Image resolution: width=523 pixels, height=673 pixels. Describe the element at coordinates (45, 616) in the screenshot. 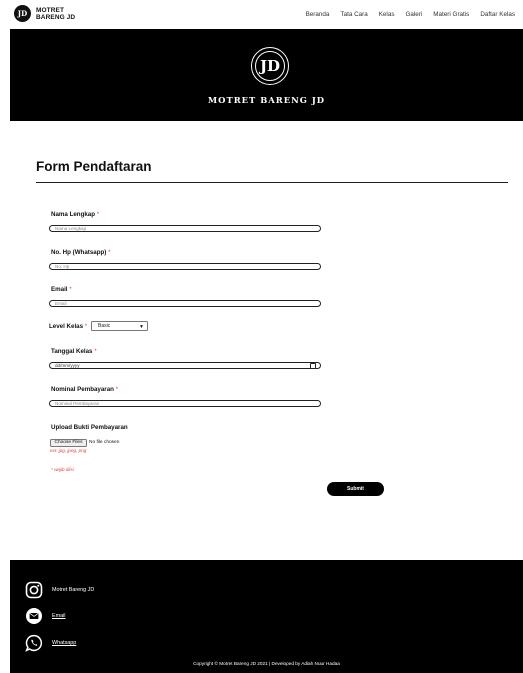

I see `footer-email: Email` at that location.